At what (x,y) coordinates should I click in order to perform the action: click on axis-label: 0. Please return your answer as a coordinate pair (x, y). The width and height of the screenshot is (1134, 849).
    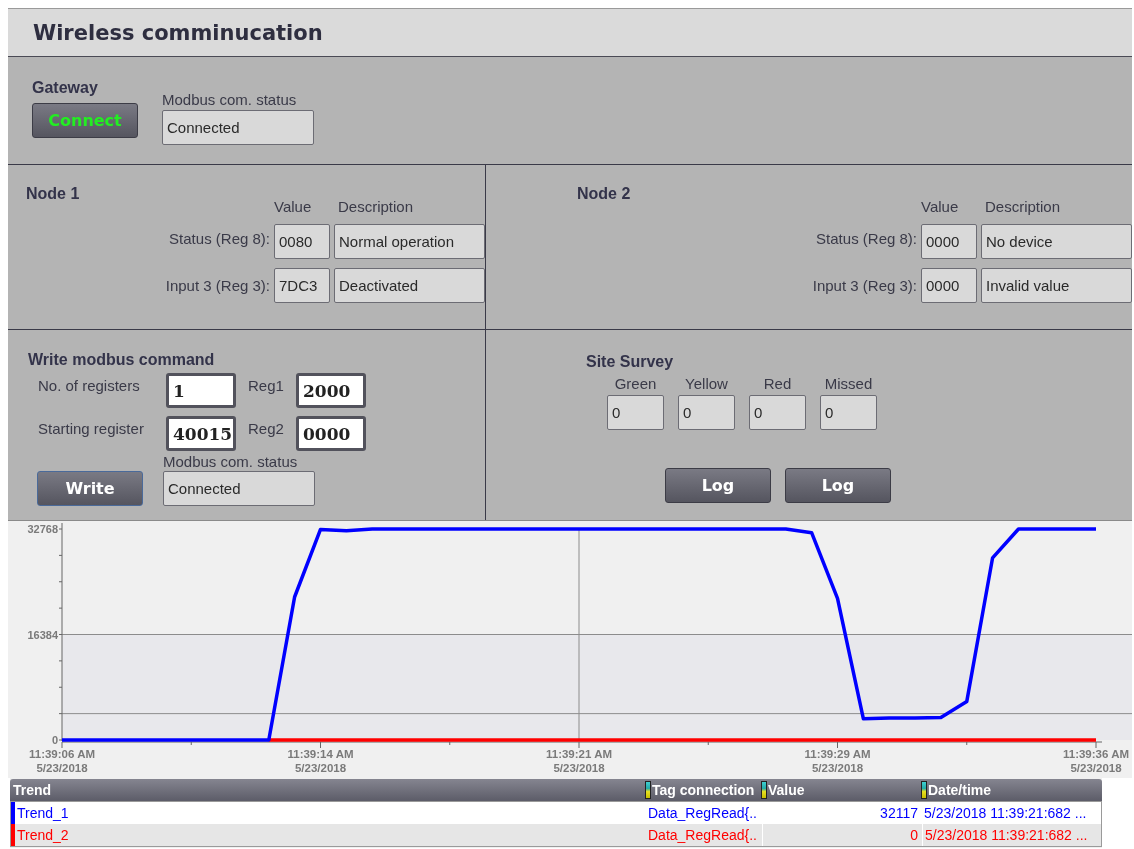
    Looking at the image, I should click on (54, 740).